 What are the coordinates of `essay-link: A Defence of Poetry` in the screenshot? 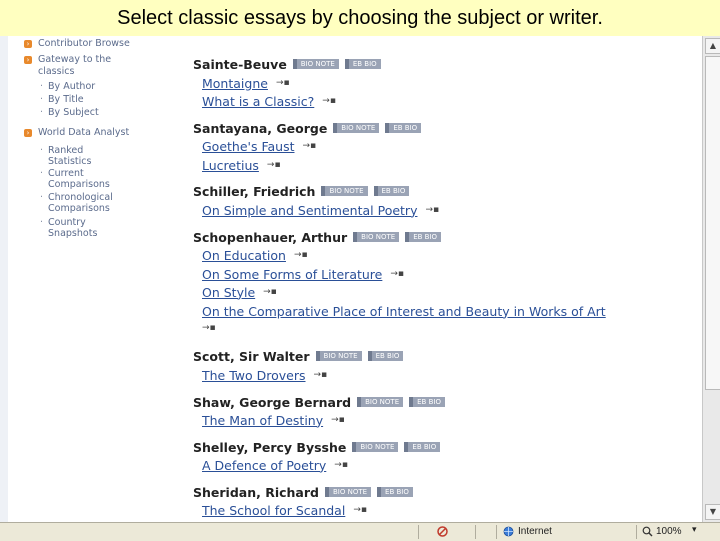 It's located at (264, 465).